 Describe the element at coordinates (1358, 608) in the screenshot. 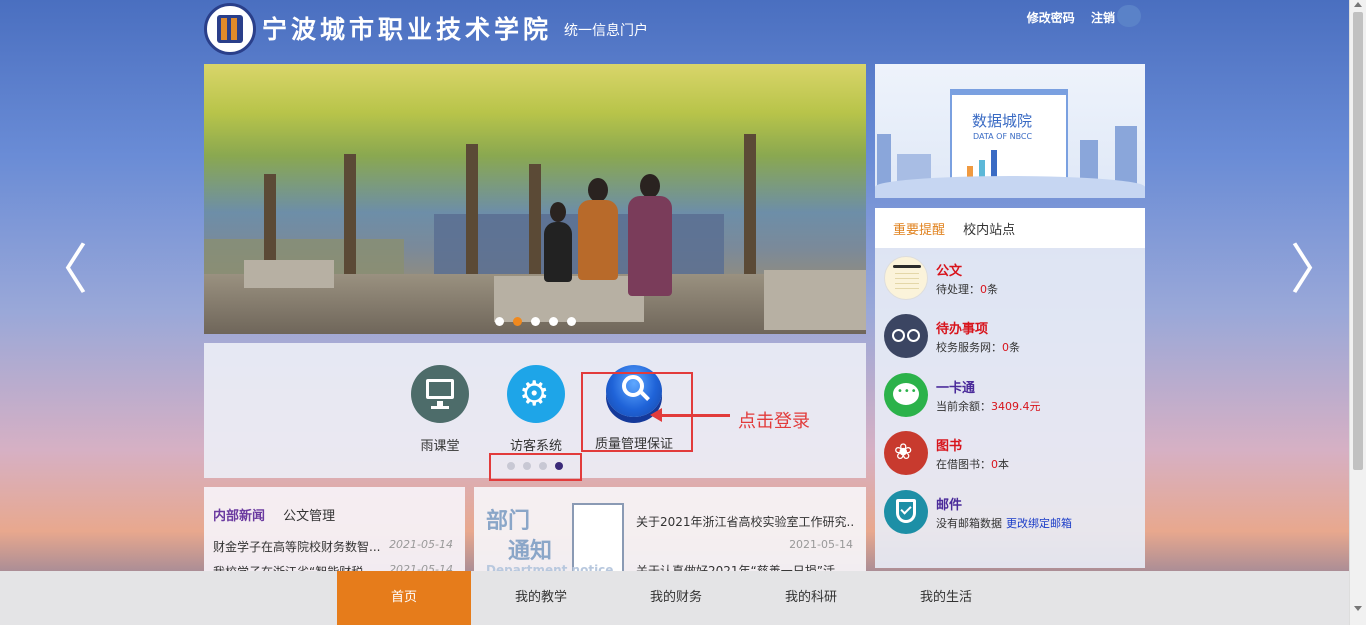

I see `scroll-down-icon` at that location.